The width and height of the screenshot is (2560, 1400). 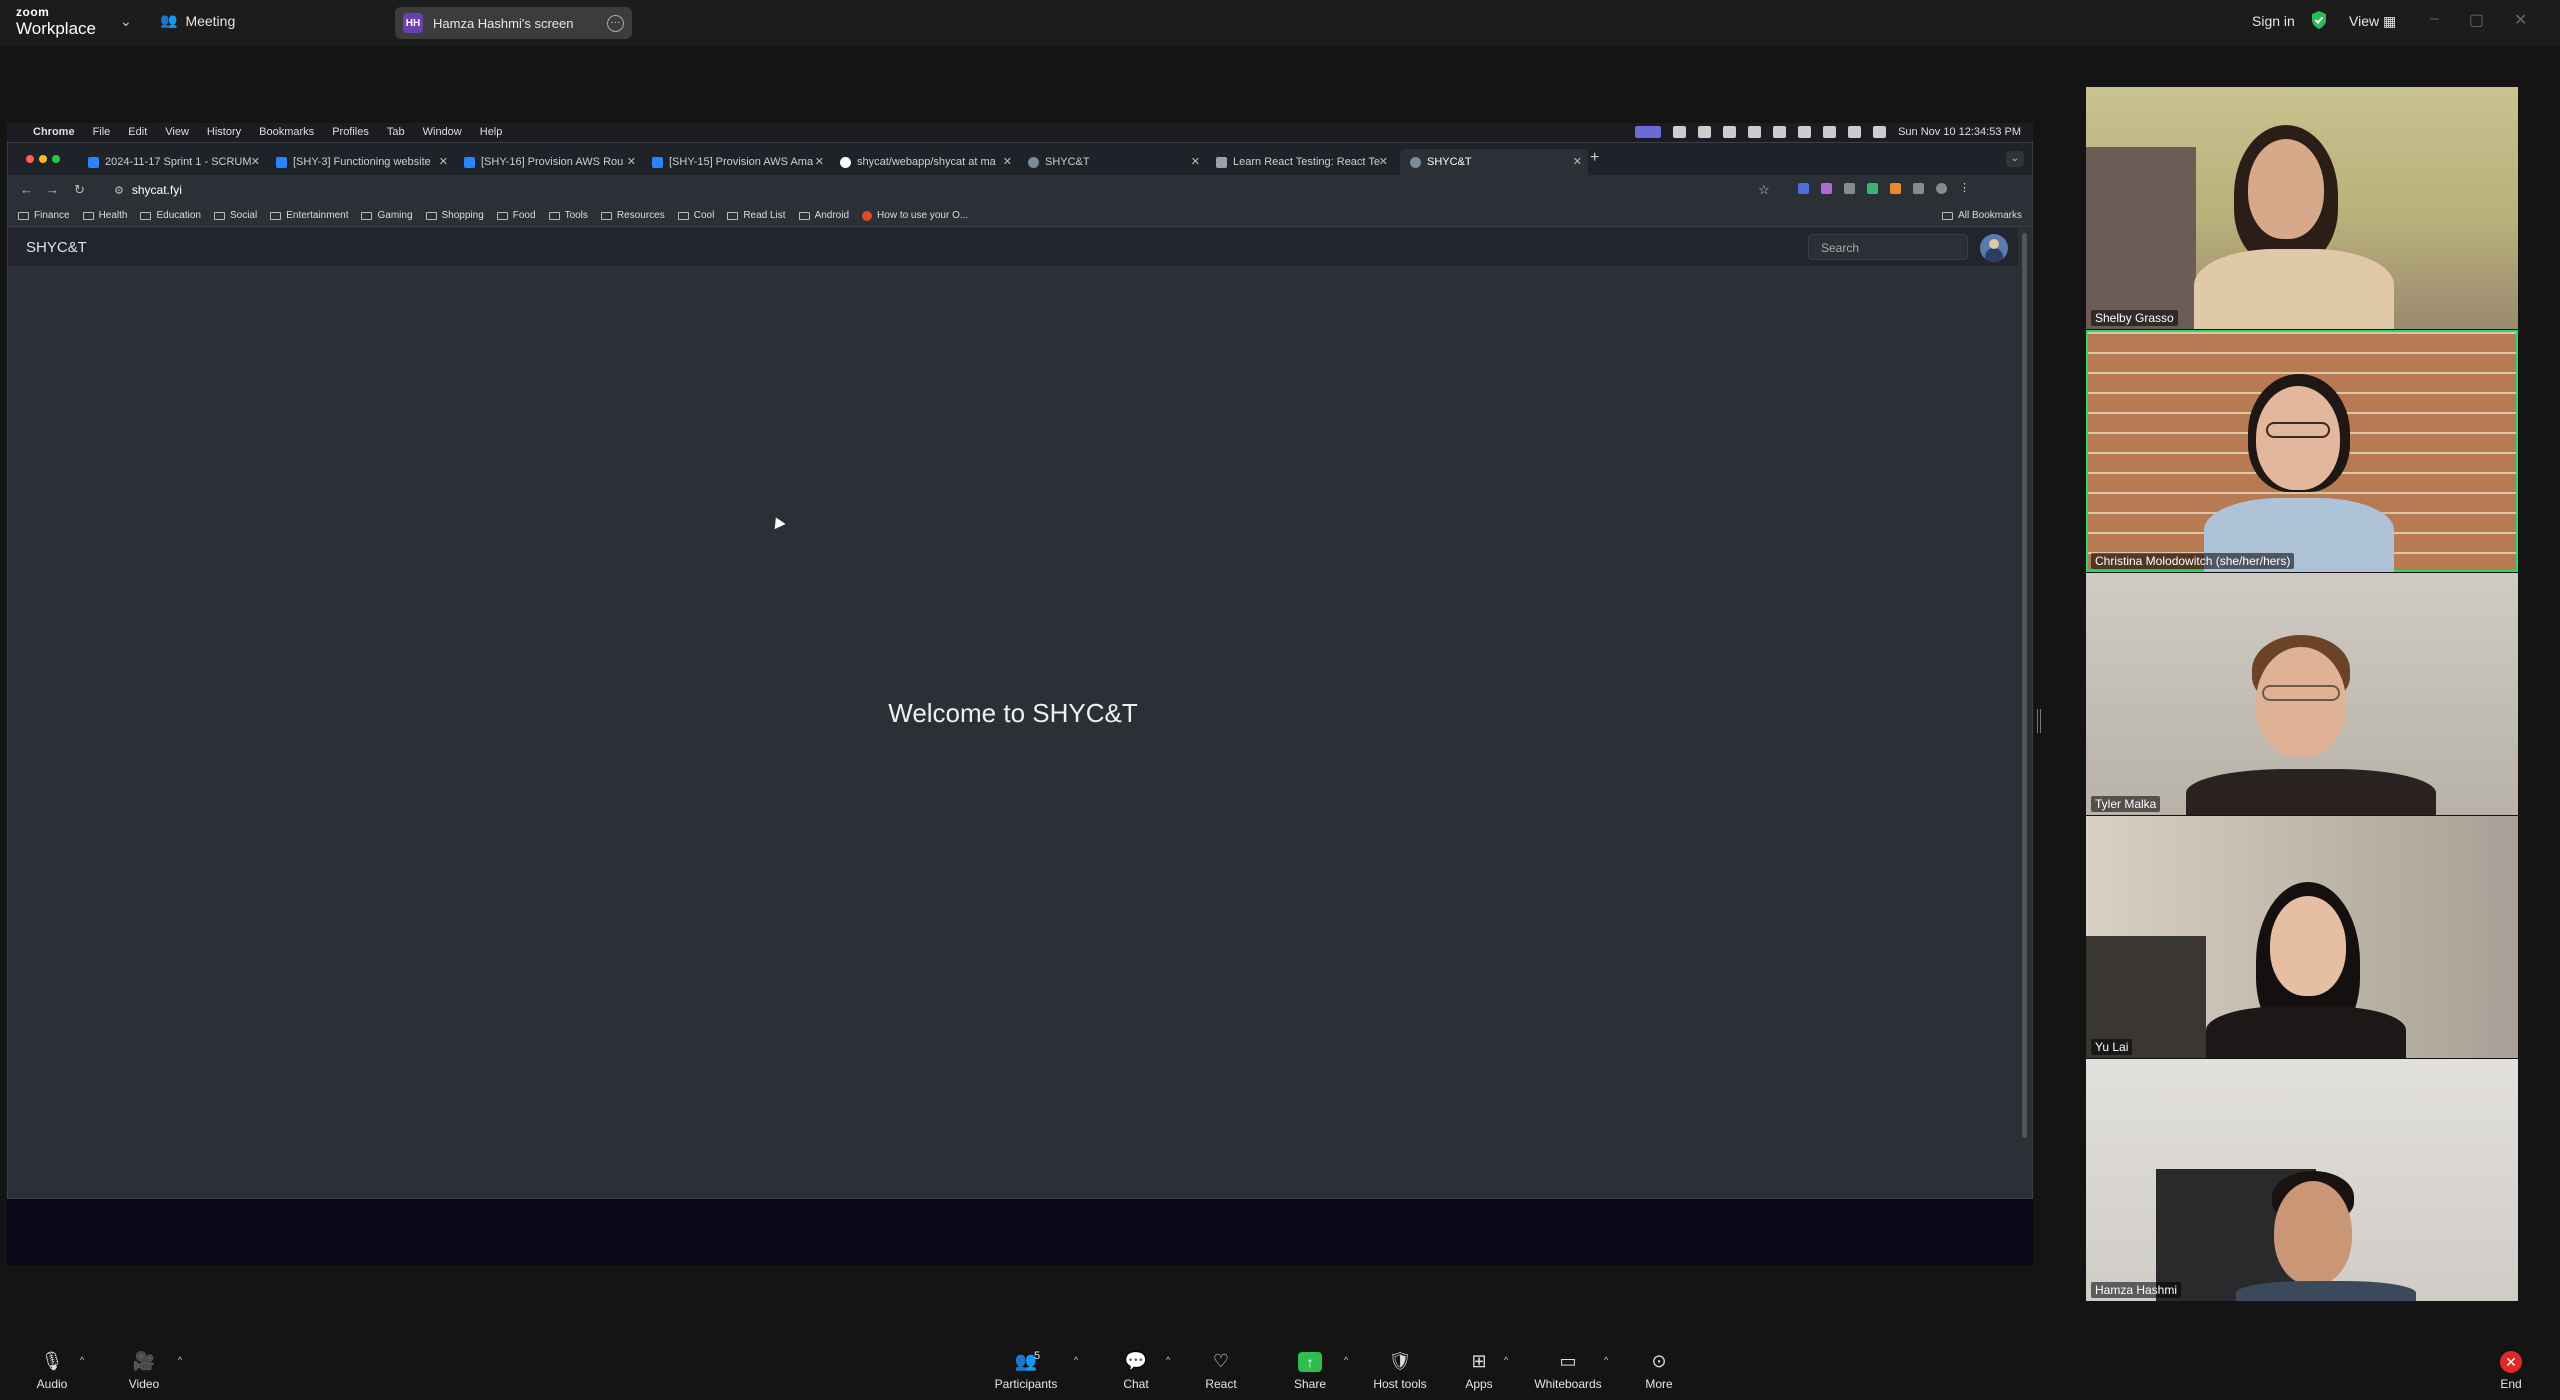 I want to click on shield-check-icon, so click(x=2319, y=20).